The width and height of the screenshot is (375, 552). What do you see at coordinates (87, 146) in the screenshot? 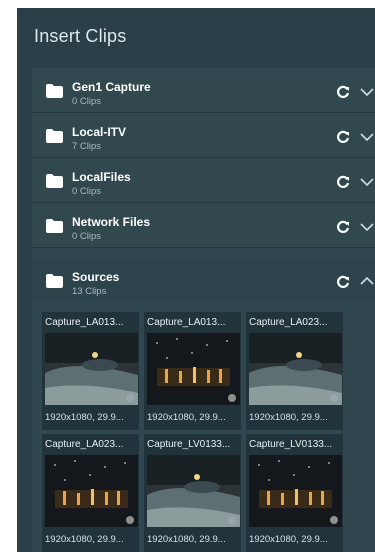
I see `source-count: 7 Clips` at bounding box center [87, 146].